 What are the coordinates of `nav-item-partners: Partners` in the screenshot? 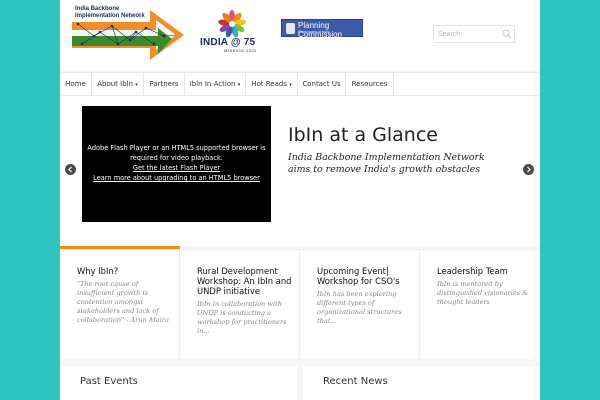 It's located at (164, 84).